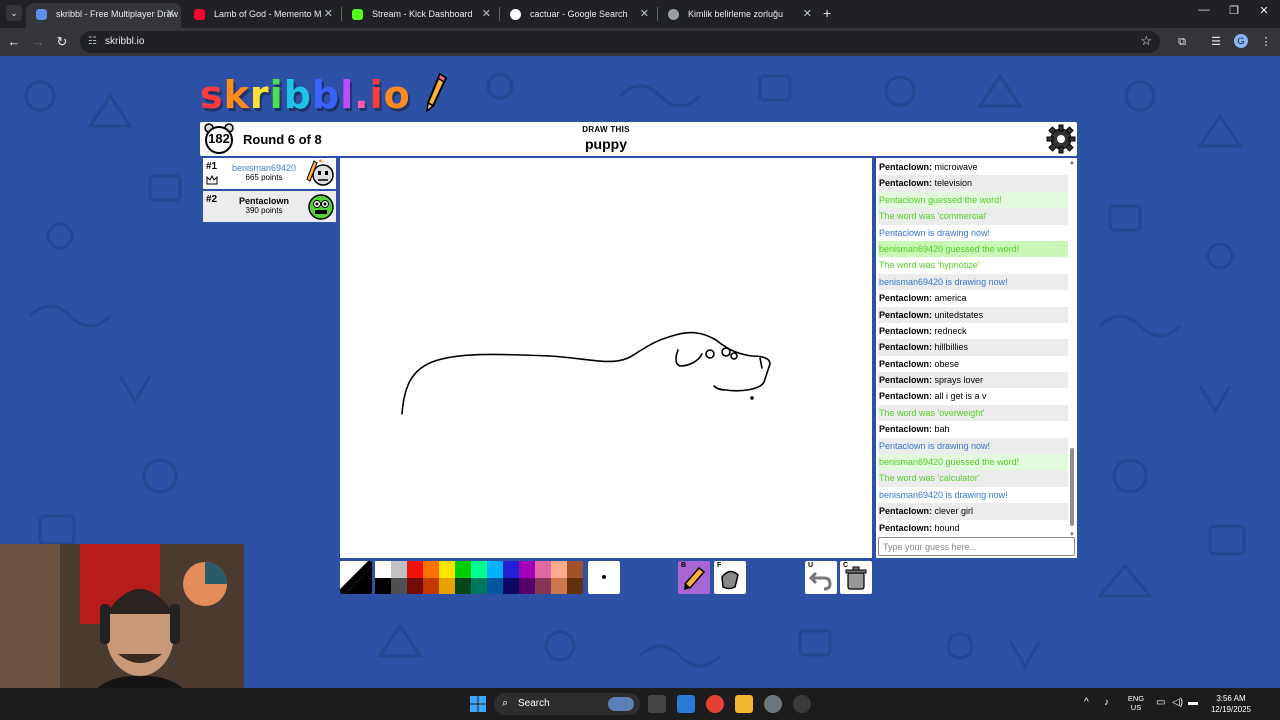 The height and width of the screenshot is (720, 1280). Describe the element at coordinates (694, 577) in the screenshot. I see `brush-tool-button: B` at that location.